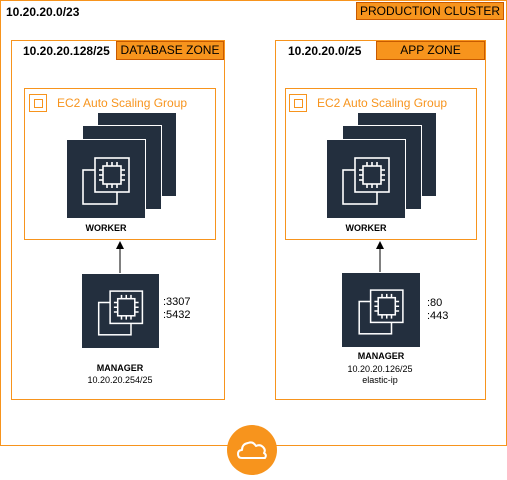 Image resolution: width=507 pixels, height=480 pixels. What do you see at coordinates (120, 257) in the screenshot?
I see `database-connector-arrow` at bounding box center [120, 257].